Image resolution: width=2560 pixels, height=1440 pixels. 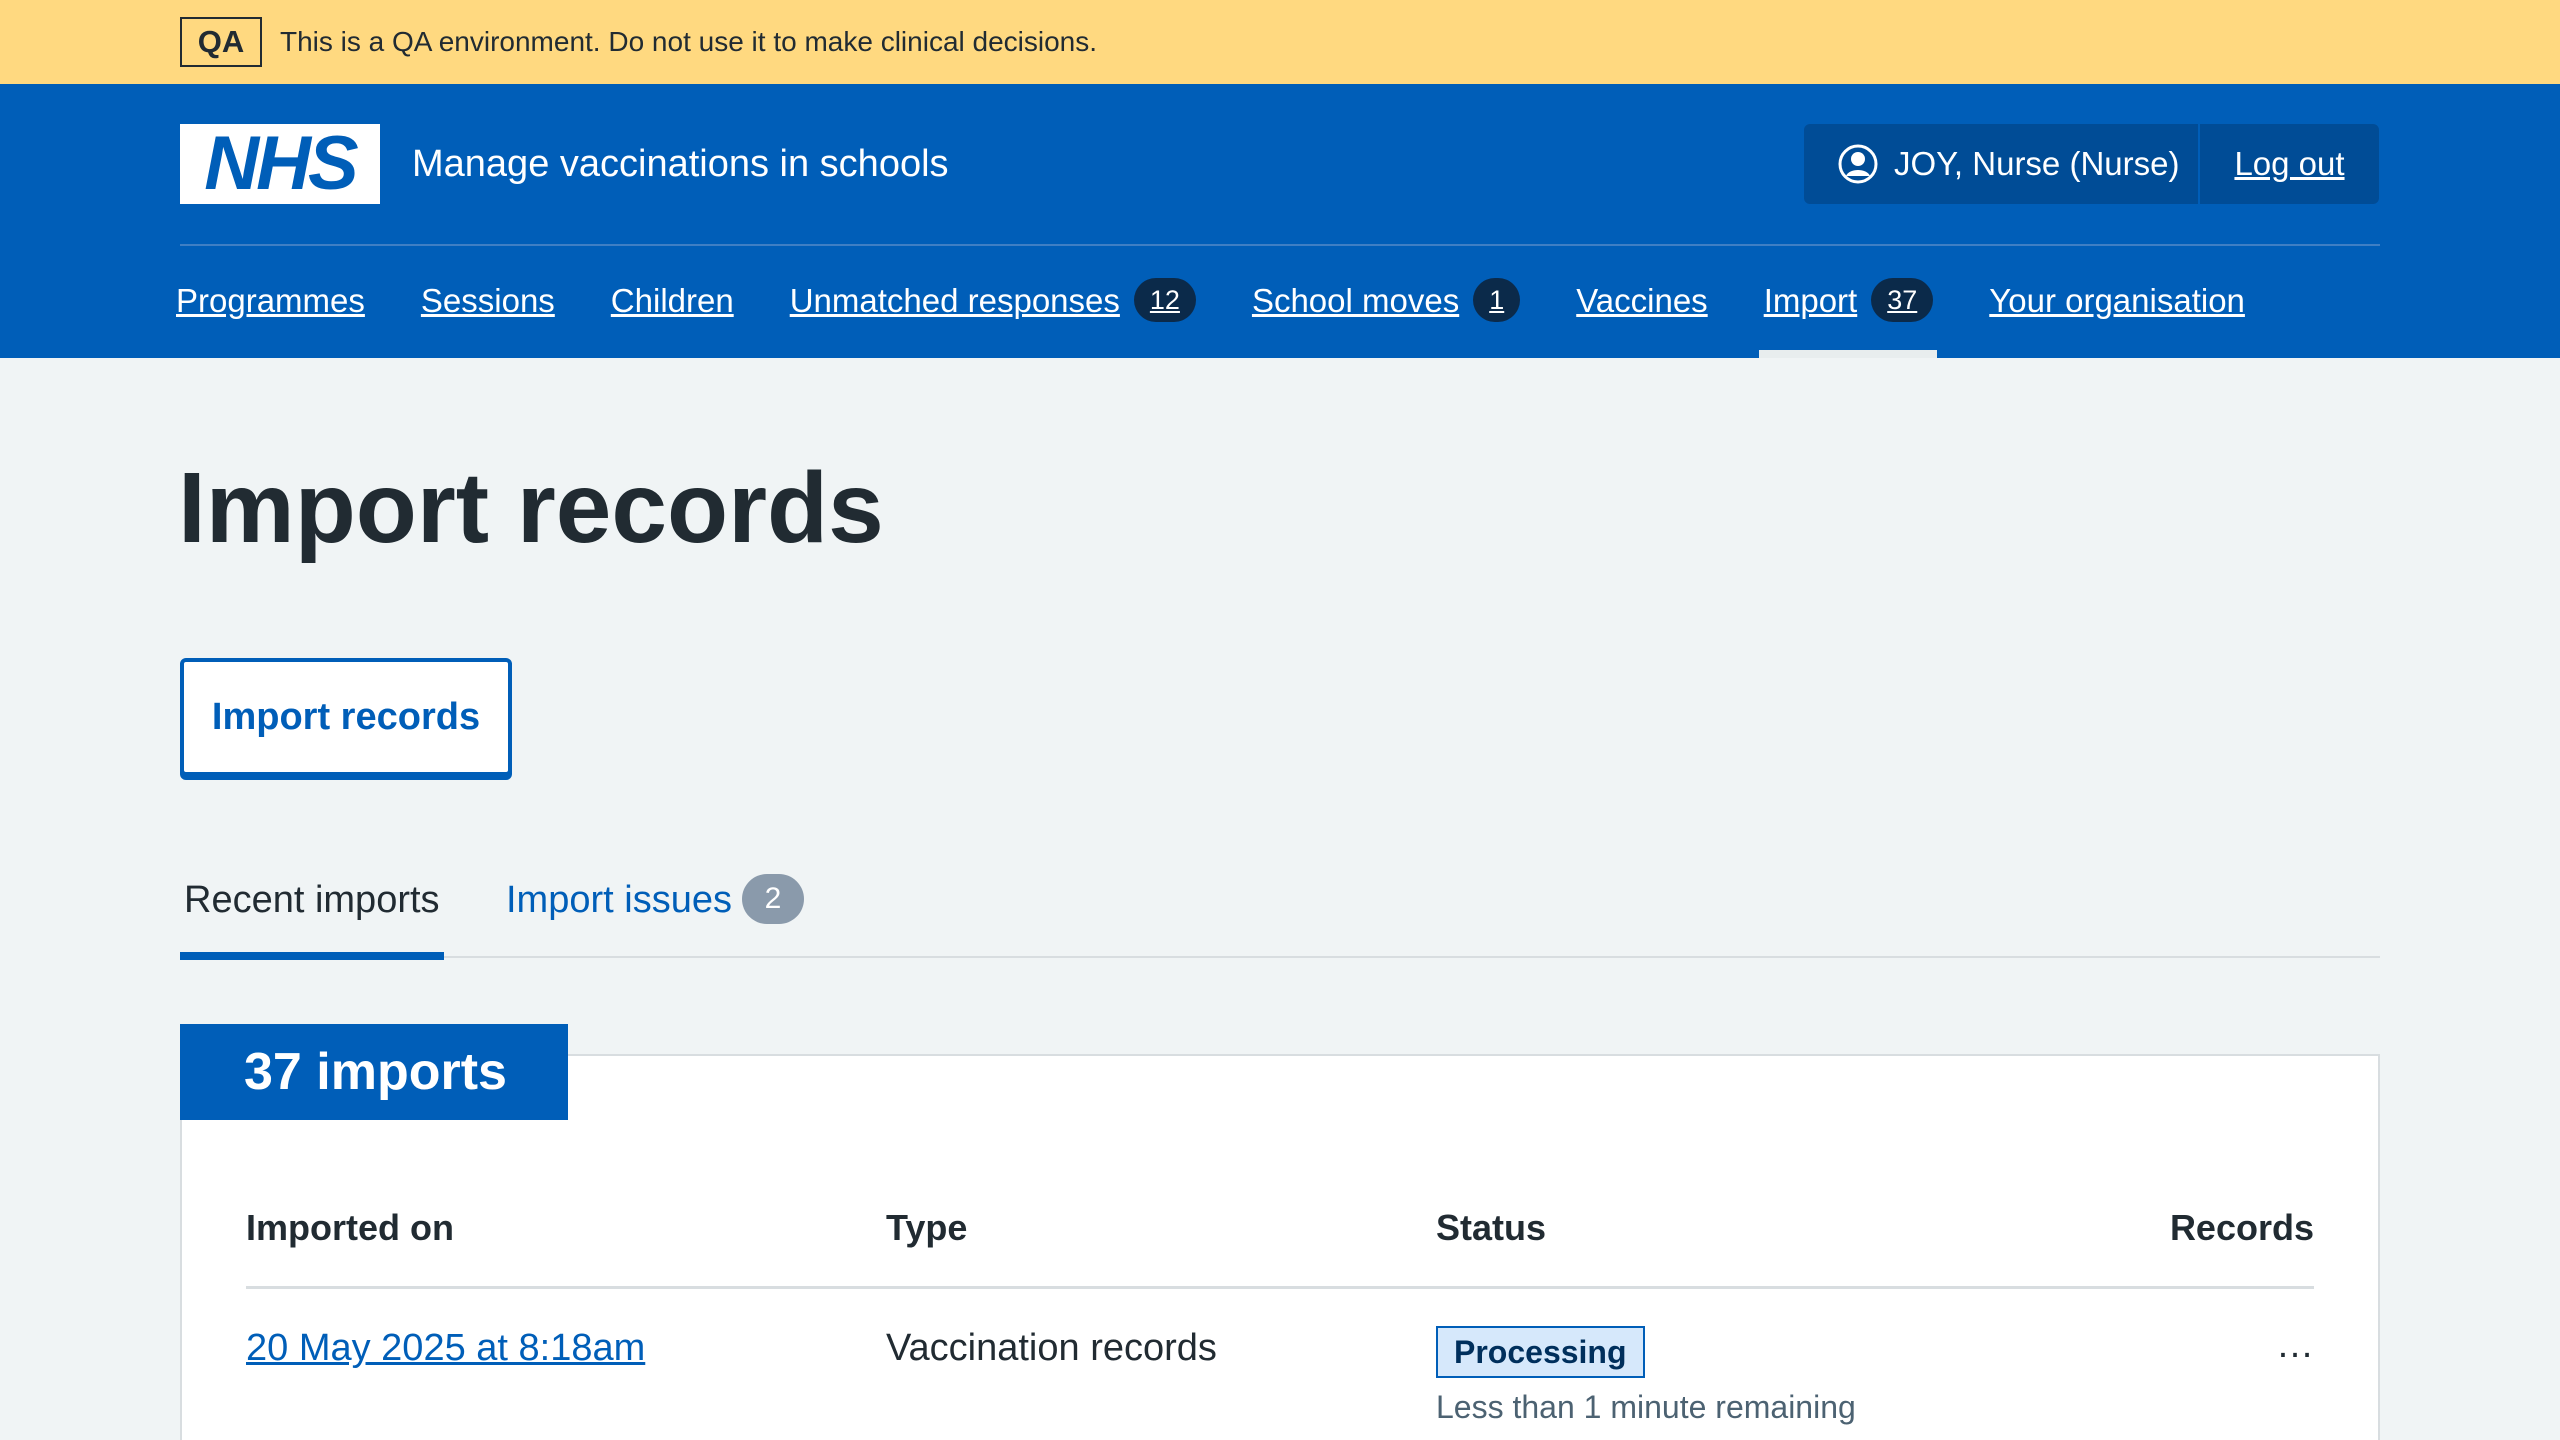 I want to click on nhs-logo: NHS, so click(x=280, y=164).